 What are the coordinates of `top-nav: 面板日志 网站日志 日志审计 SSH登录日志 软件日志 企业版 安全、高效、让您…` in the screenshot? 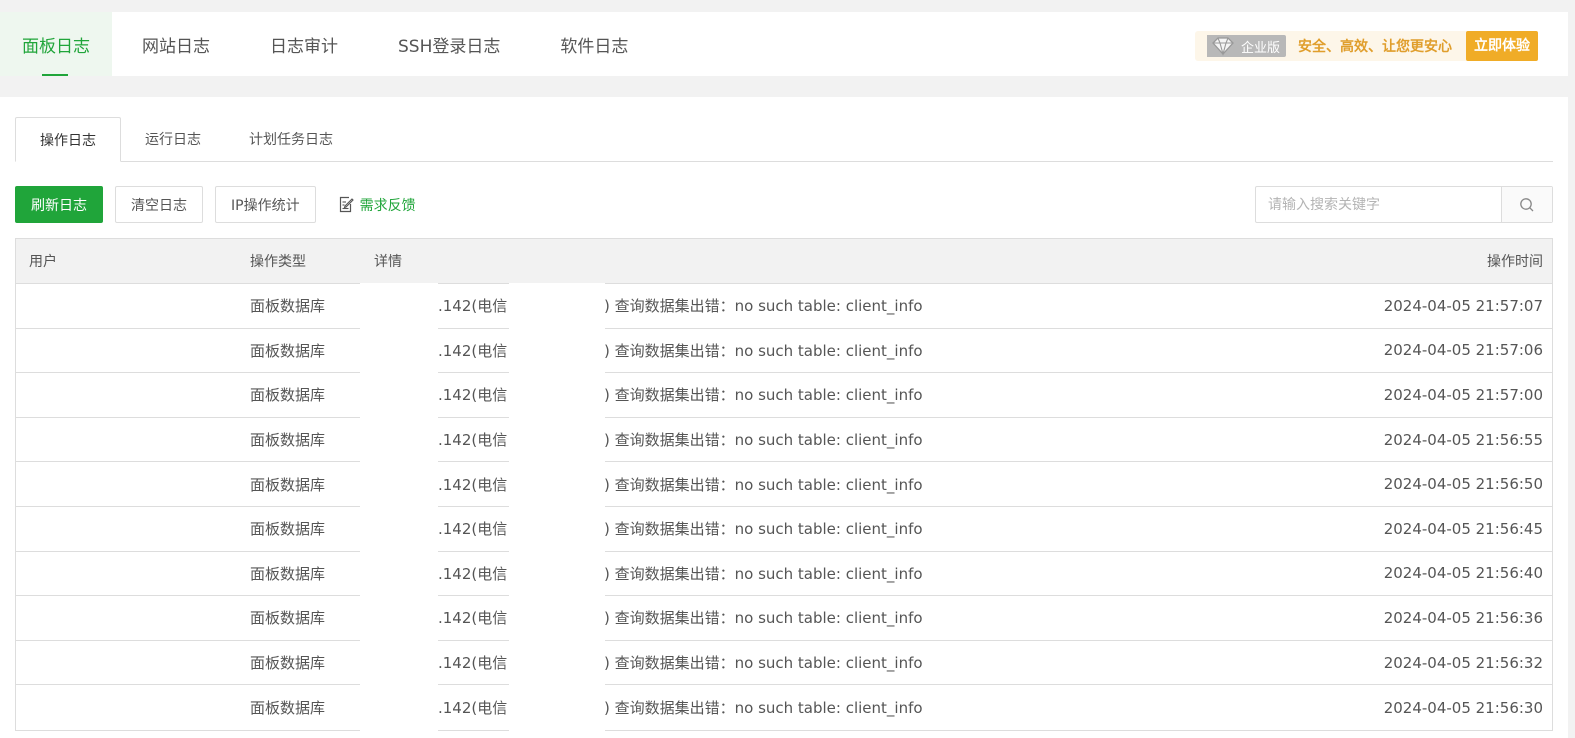 It's located at (784, 44).